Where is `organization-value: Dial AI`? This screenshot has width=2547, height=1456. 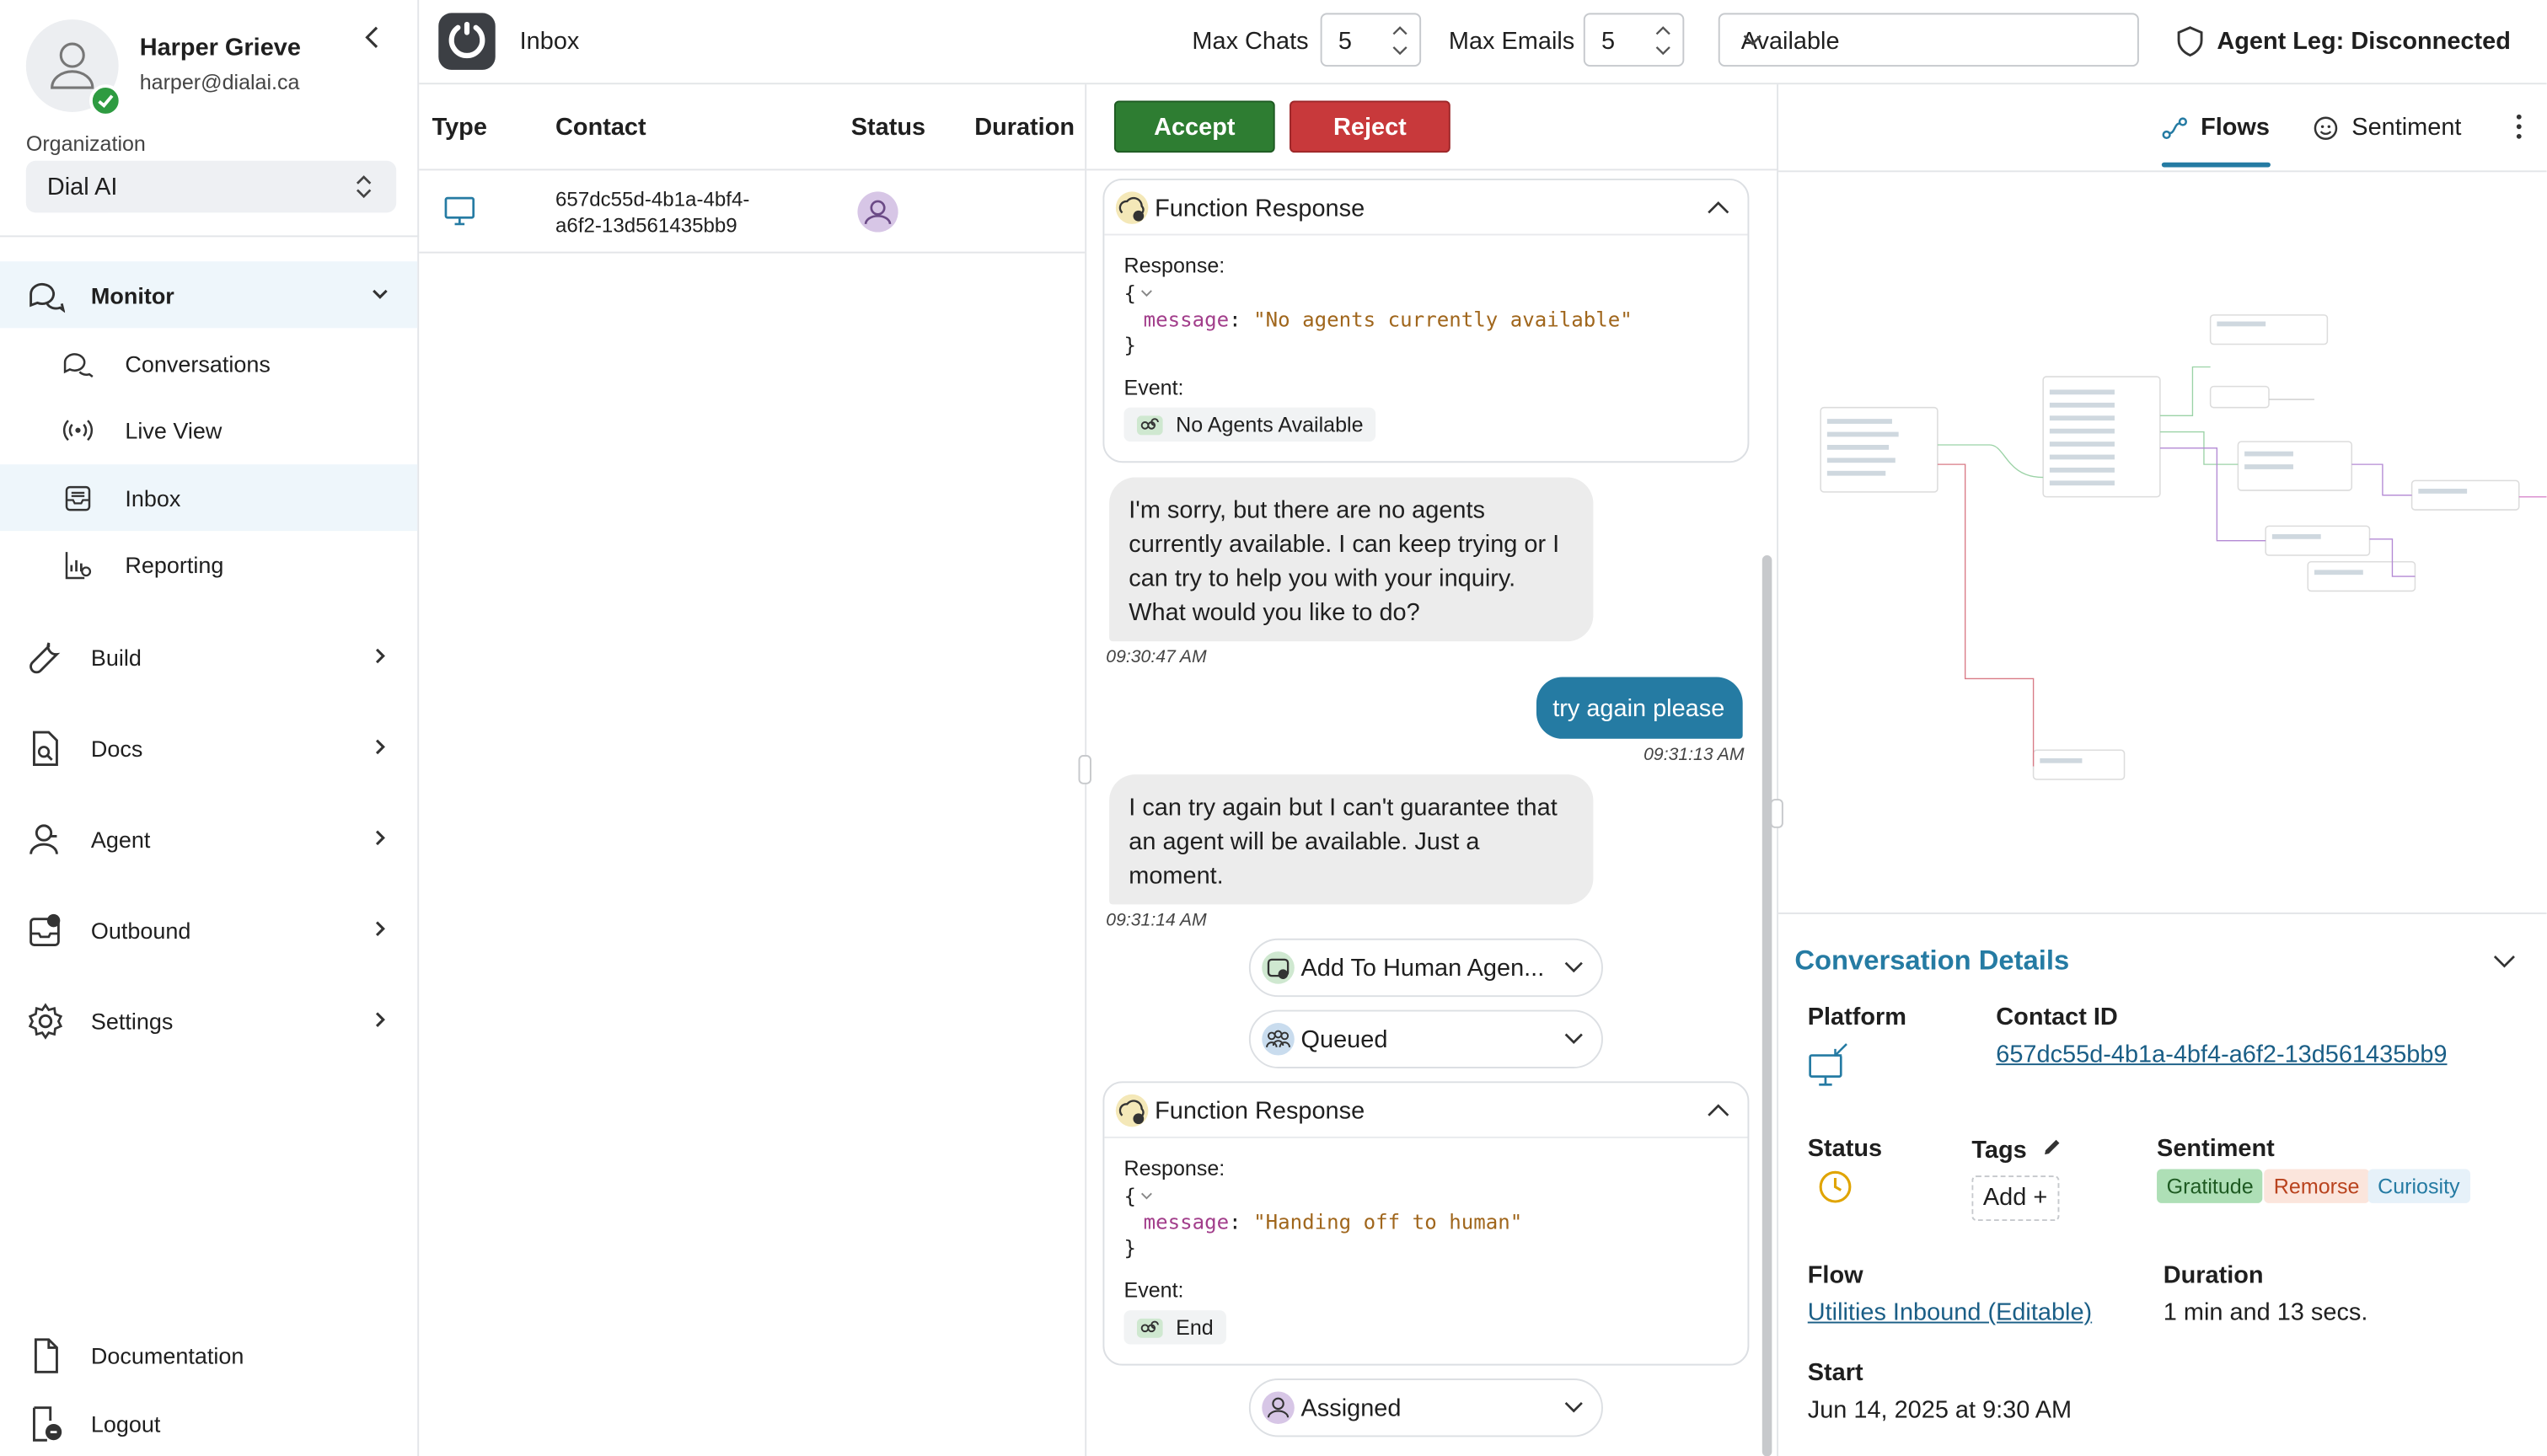
organization-value: Dial AI is located at coordinates (82, 187).